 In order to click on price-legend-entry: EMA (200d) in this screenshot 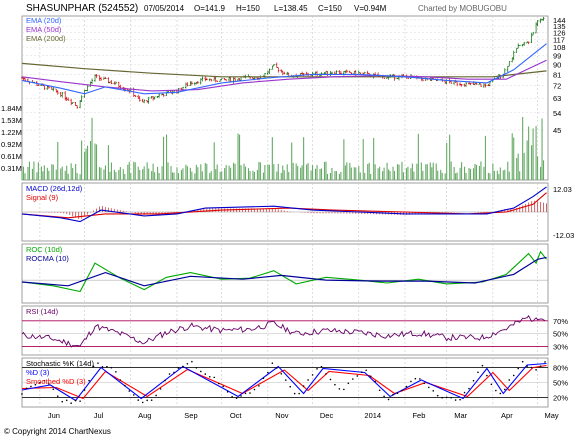, I will do `click(46, 38)`.